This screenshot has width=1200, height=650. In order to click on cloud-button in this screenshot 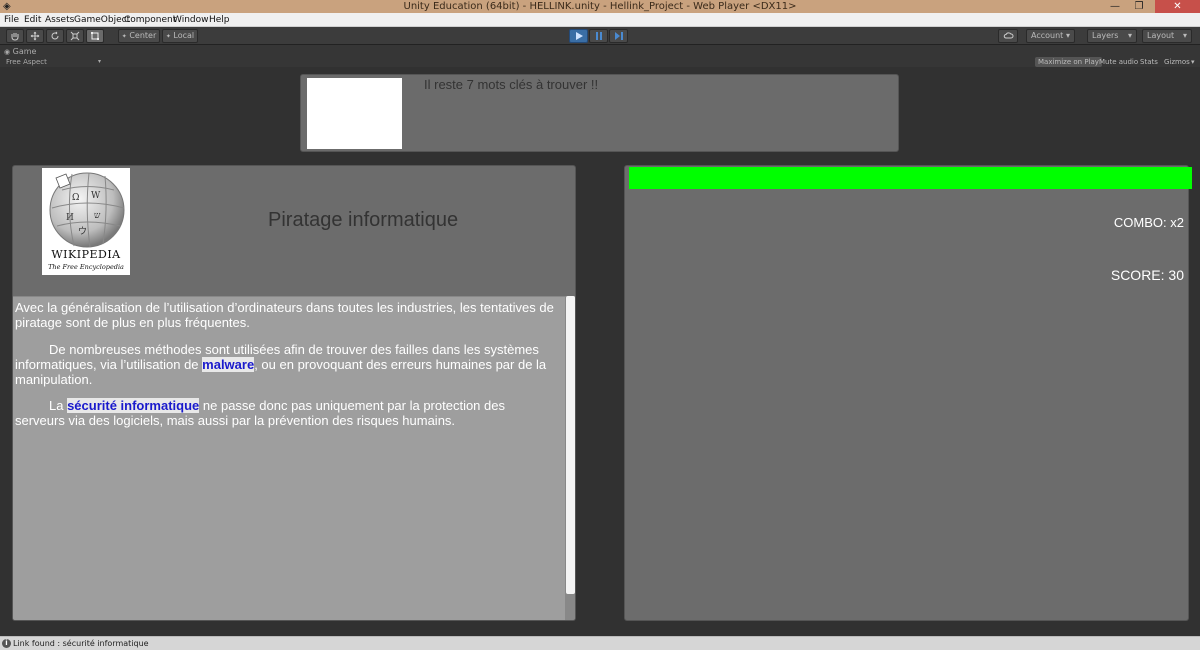, I will do `click(1008, 36)`.